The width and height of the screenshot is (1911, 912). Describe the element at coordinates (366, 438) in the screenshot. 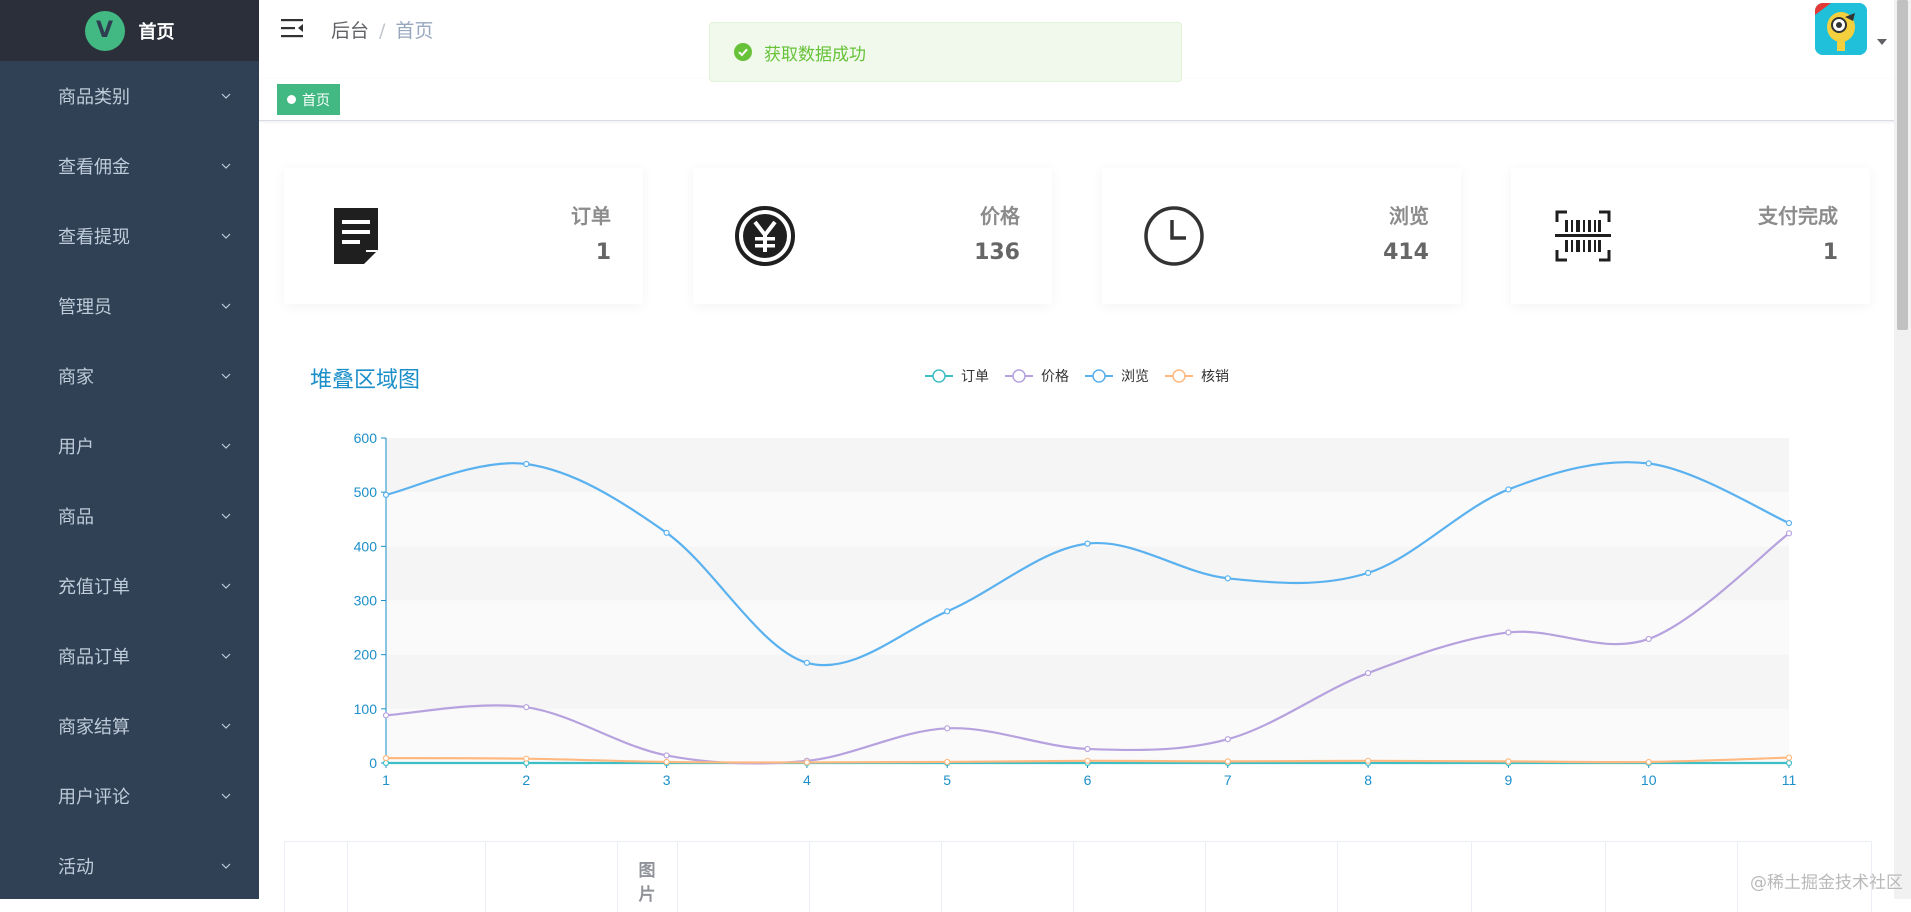

I see `chart-y-tick-label: 600` at that location.